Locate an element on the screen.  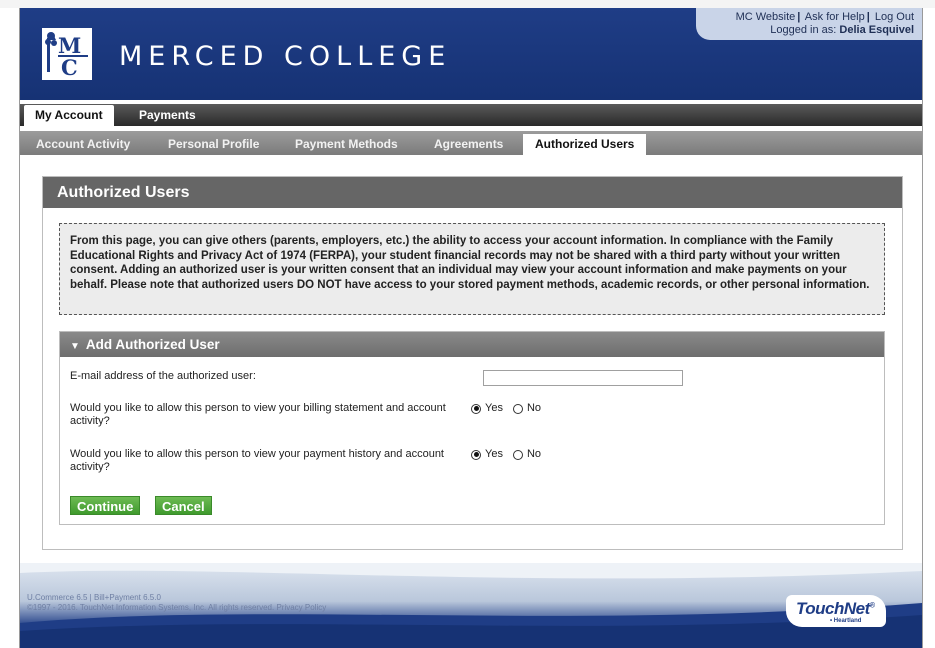
tab-payment-methods: Payment Methods is located at coordinates (346, 144).